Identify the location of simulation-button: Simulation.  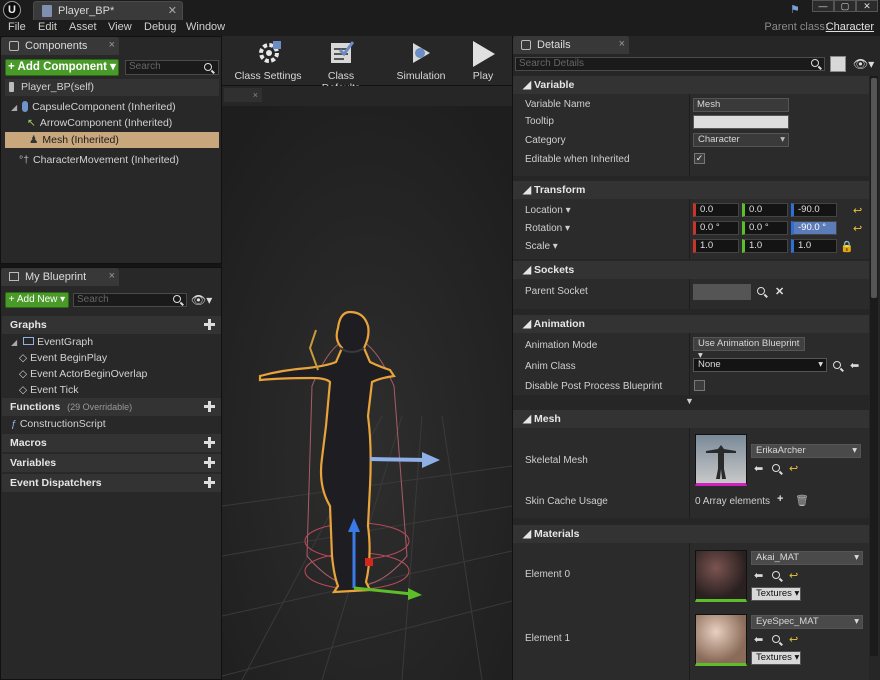
(421, 61).